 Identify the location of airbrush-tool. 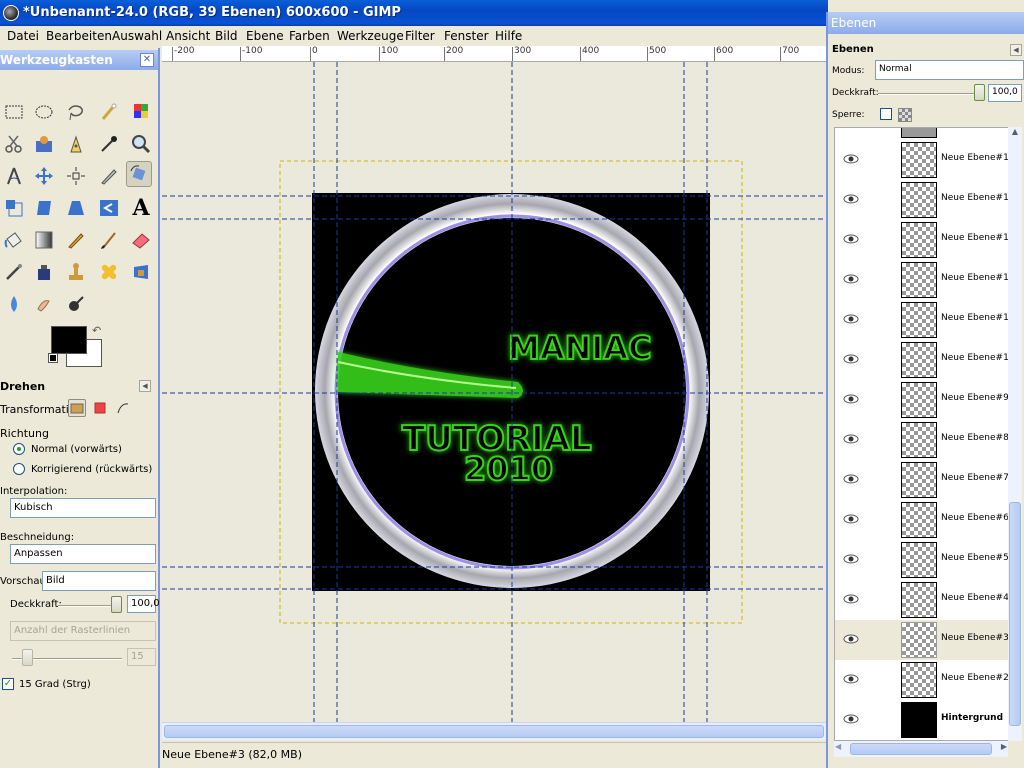
(14, 272).